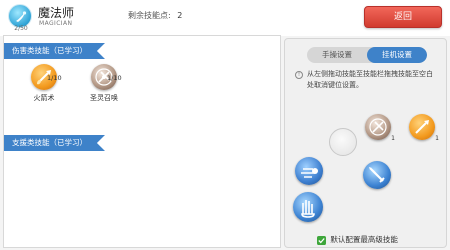 This screenshot has height=250, width=450. I want to click on attack-skills-header: 伤害类技能（已学习）, so click(54, 51).